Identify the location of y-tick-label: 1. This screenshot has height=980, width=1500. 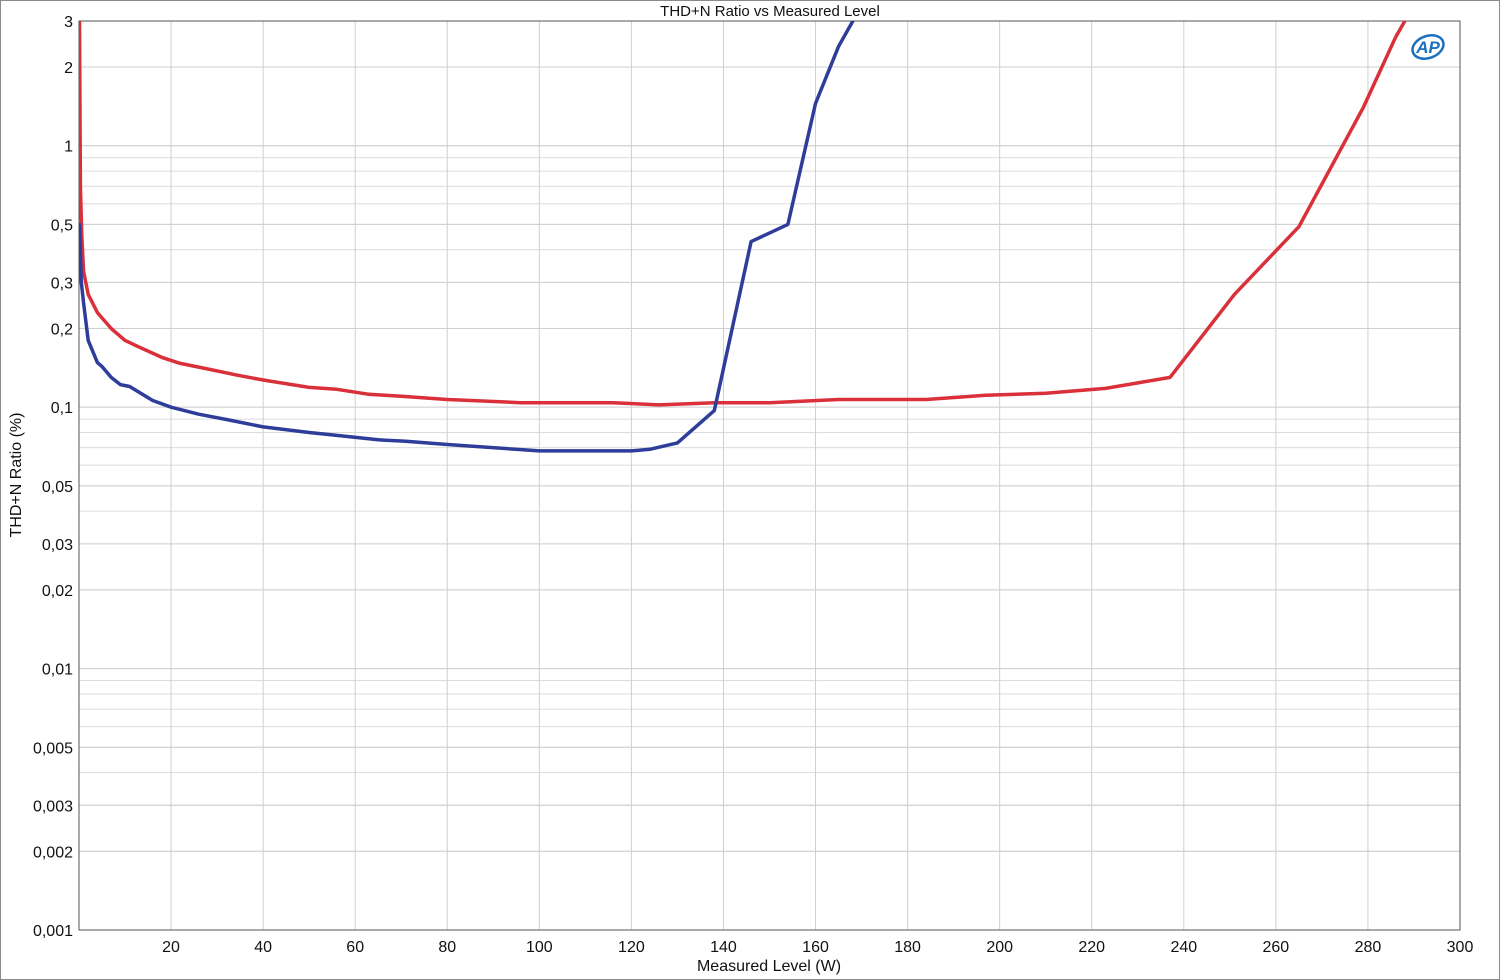
(68, 147).